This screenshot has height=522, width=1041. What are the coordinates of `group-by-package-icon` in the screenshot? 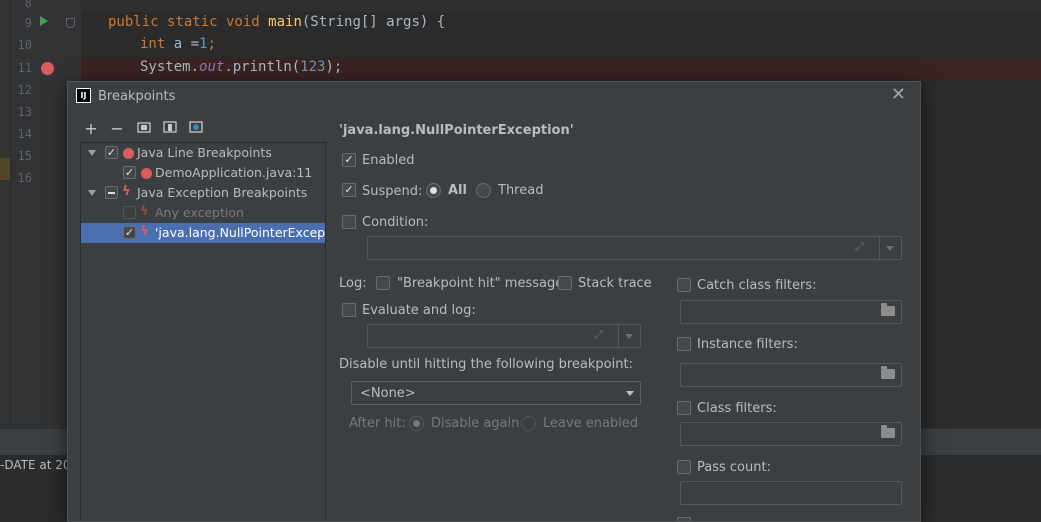 It's located at (144, 129).